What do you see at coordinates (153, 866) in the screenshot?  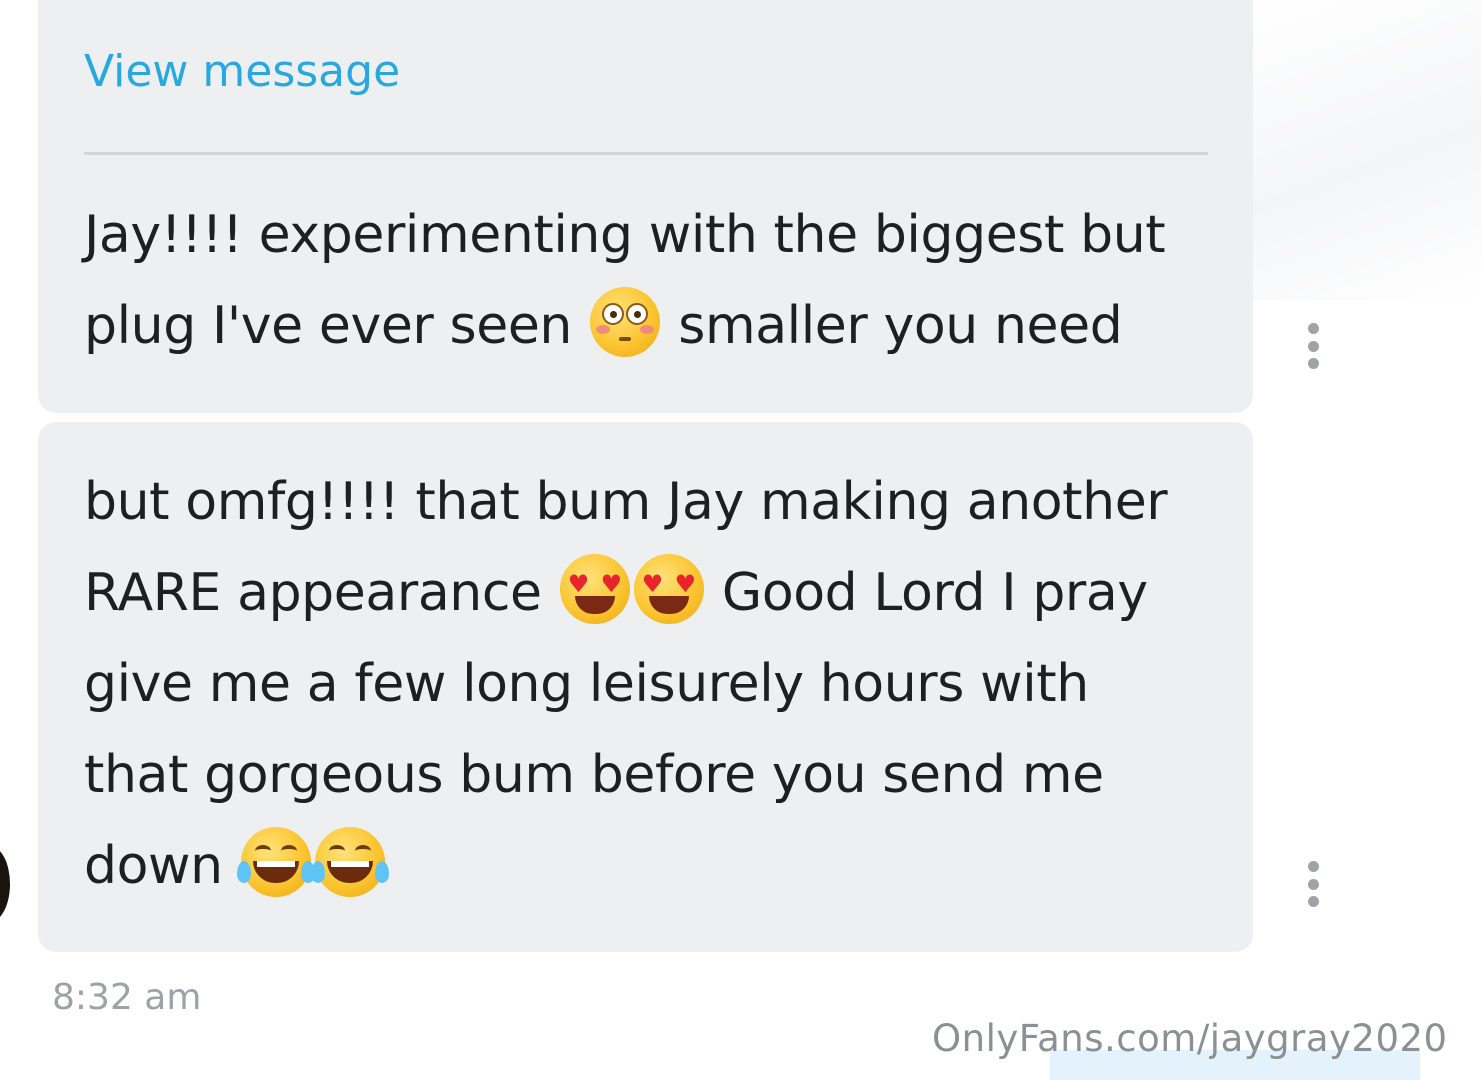 I see `message-line: down` at bounding box center [153, 866].